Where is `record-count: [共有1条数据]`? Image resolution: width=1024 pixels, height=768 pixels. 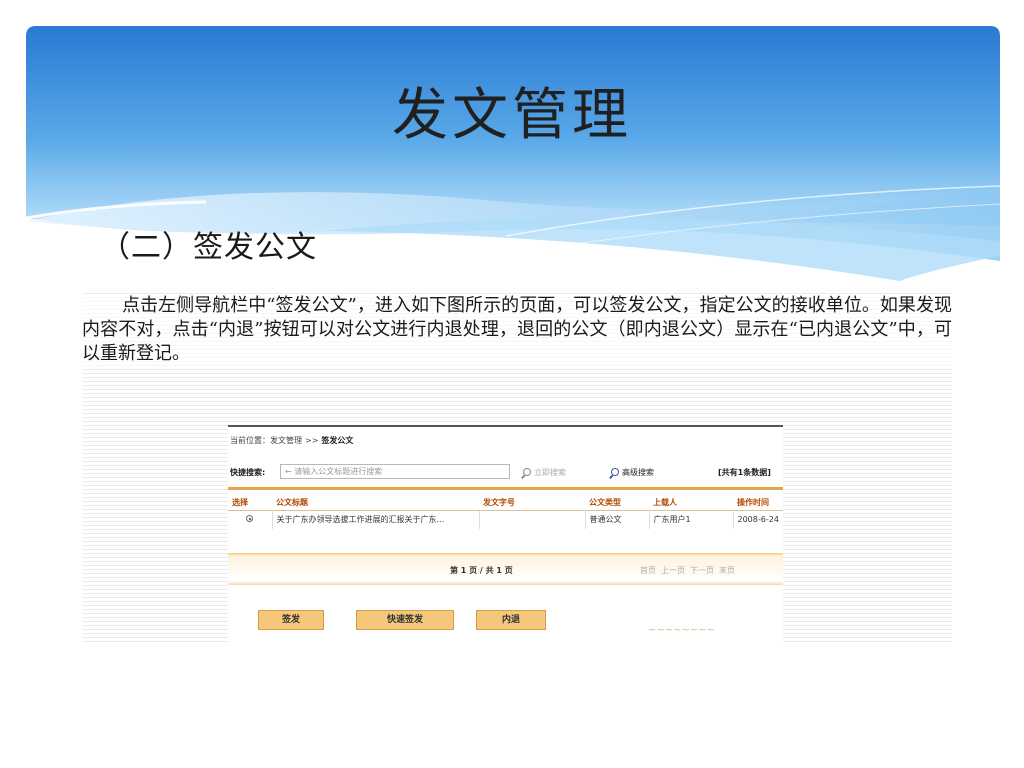 record-count: [共有1条数据] is located at coordinates (744, 472).